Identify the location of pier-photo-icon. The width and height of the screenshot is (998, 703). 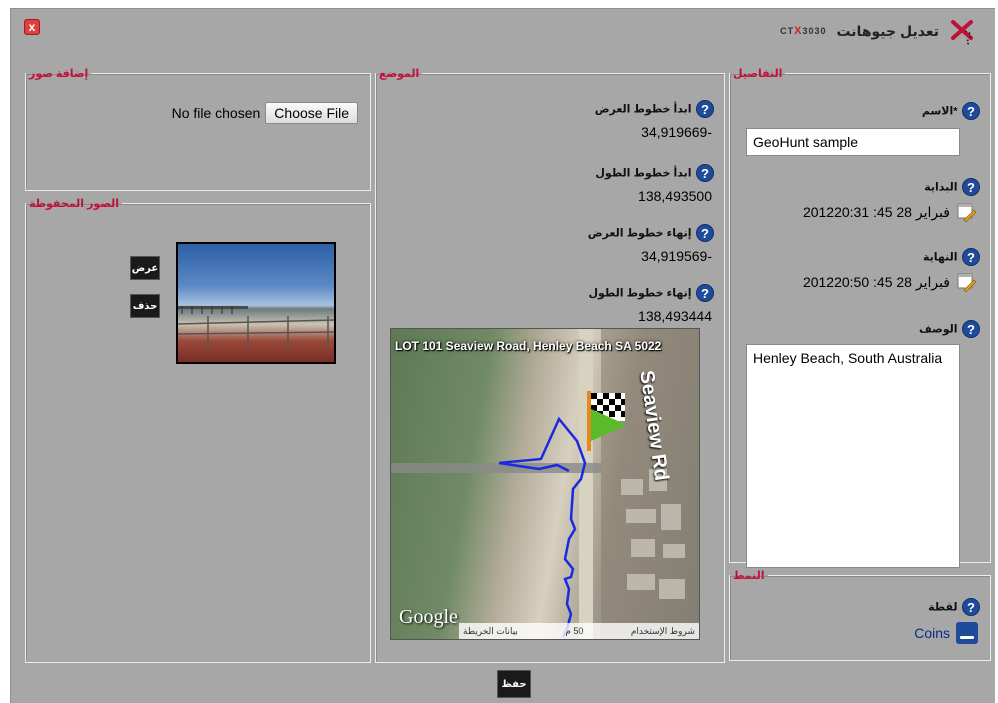
(256, 327).